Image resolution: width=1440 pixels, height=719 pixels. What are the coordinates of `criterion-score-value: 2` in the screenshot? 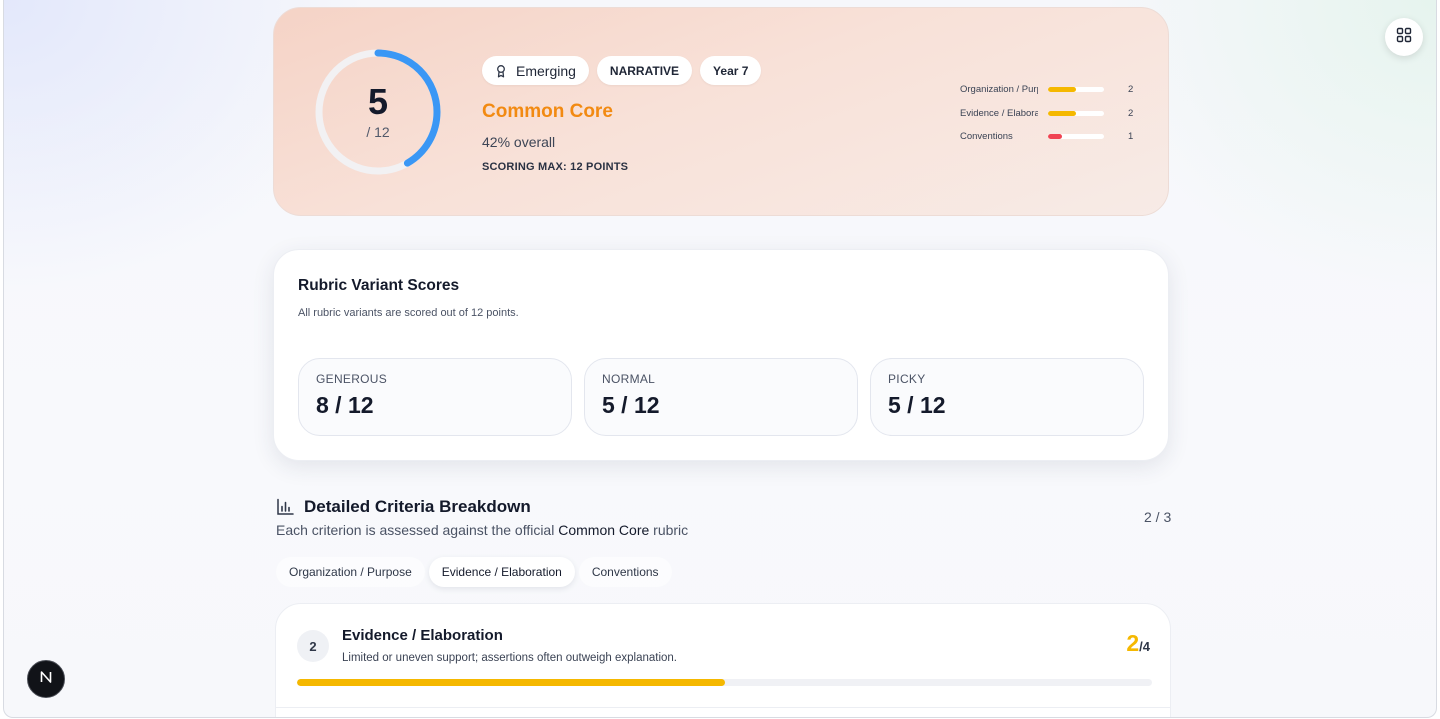 It's located at (1133, 643).